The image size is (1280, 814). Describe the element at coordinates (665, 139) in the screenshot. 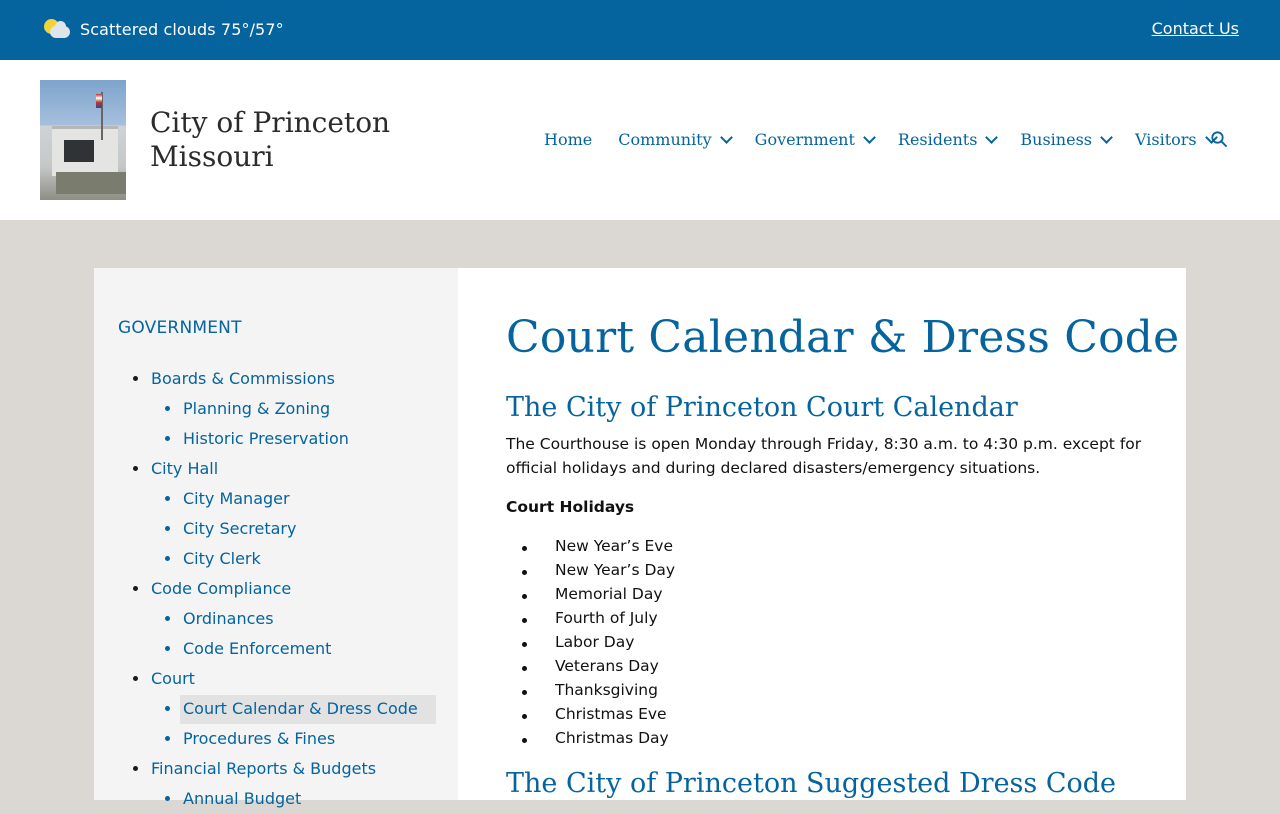

I see `nav-community-label: Community` at that location.